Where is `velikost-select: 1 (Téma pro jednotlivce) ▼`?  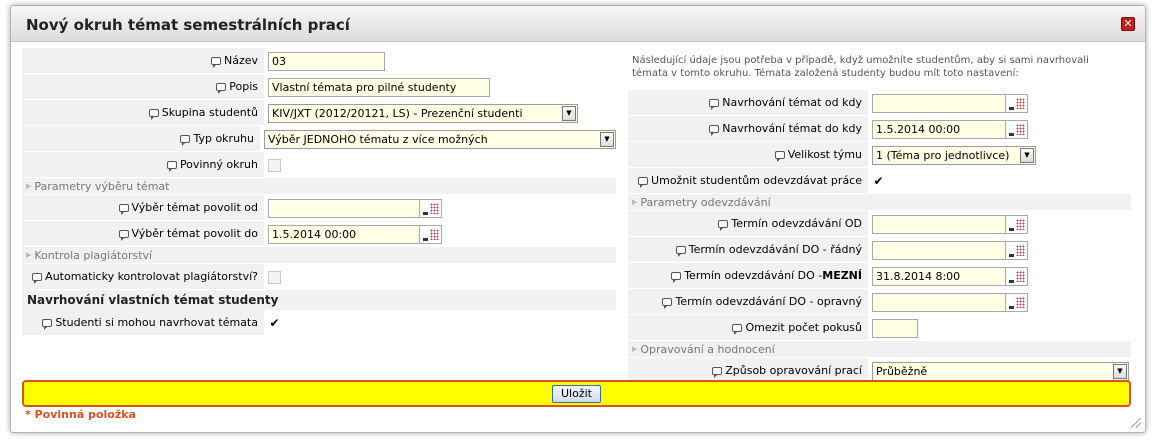
velikost-select: 1 (Téma pro jednotlivce) ▼ is located at coordinates (954, 155).